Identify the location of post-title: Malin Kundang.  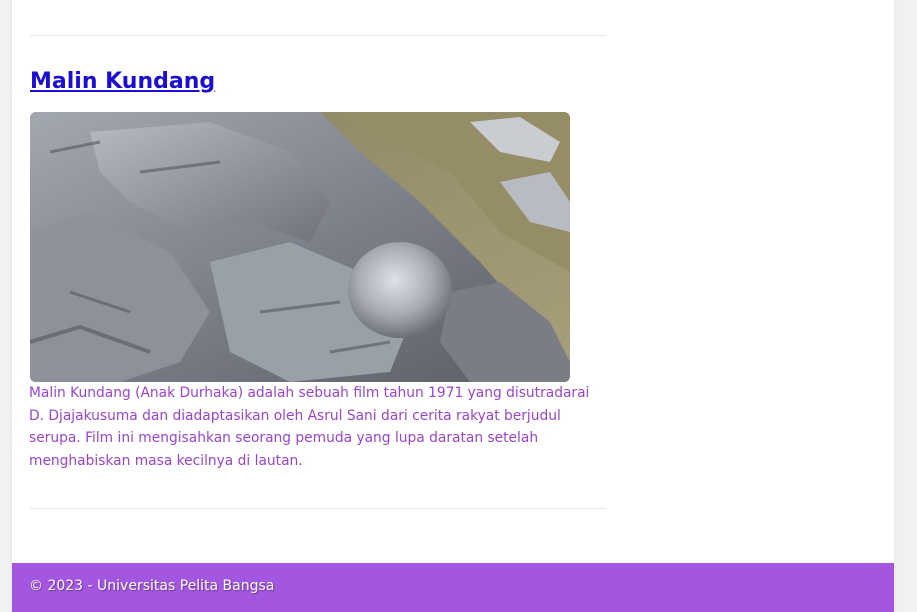
(122, 82).